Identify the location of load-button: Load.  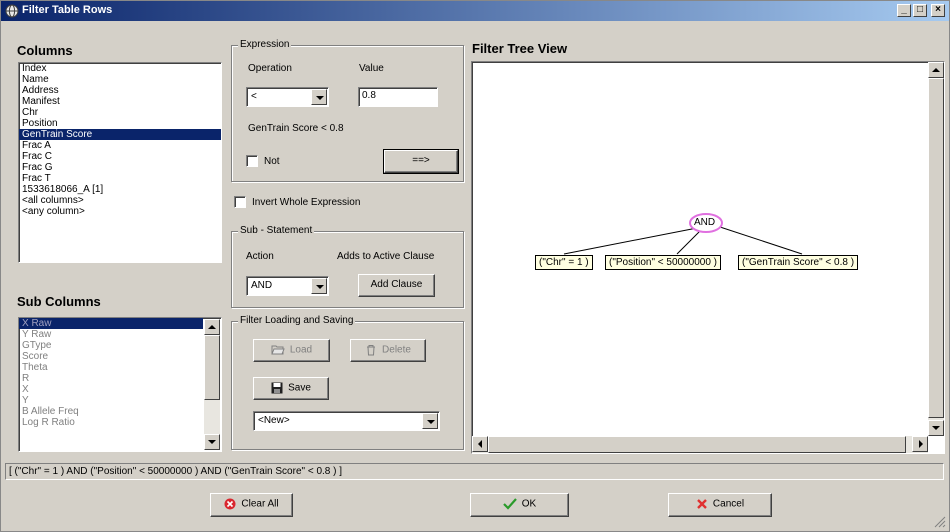
(291, 350).